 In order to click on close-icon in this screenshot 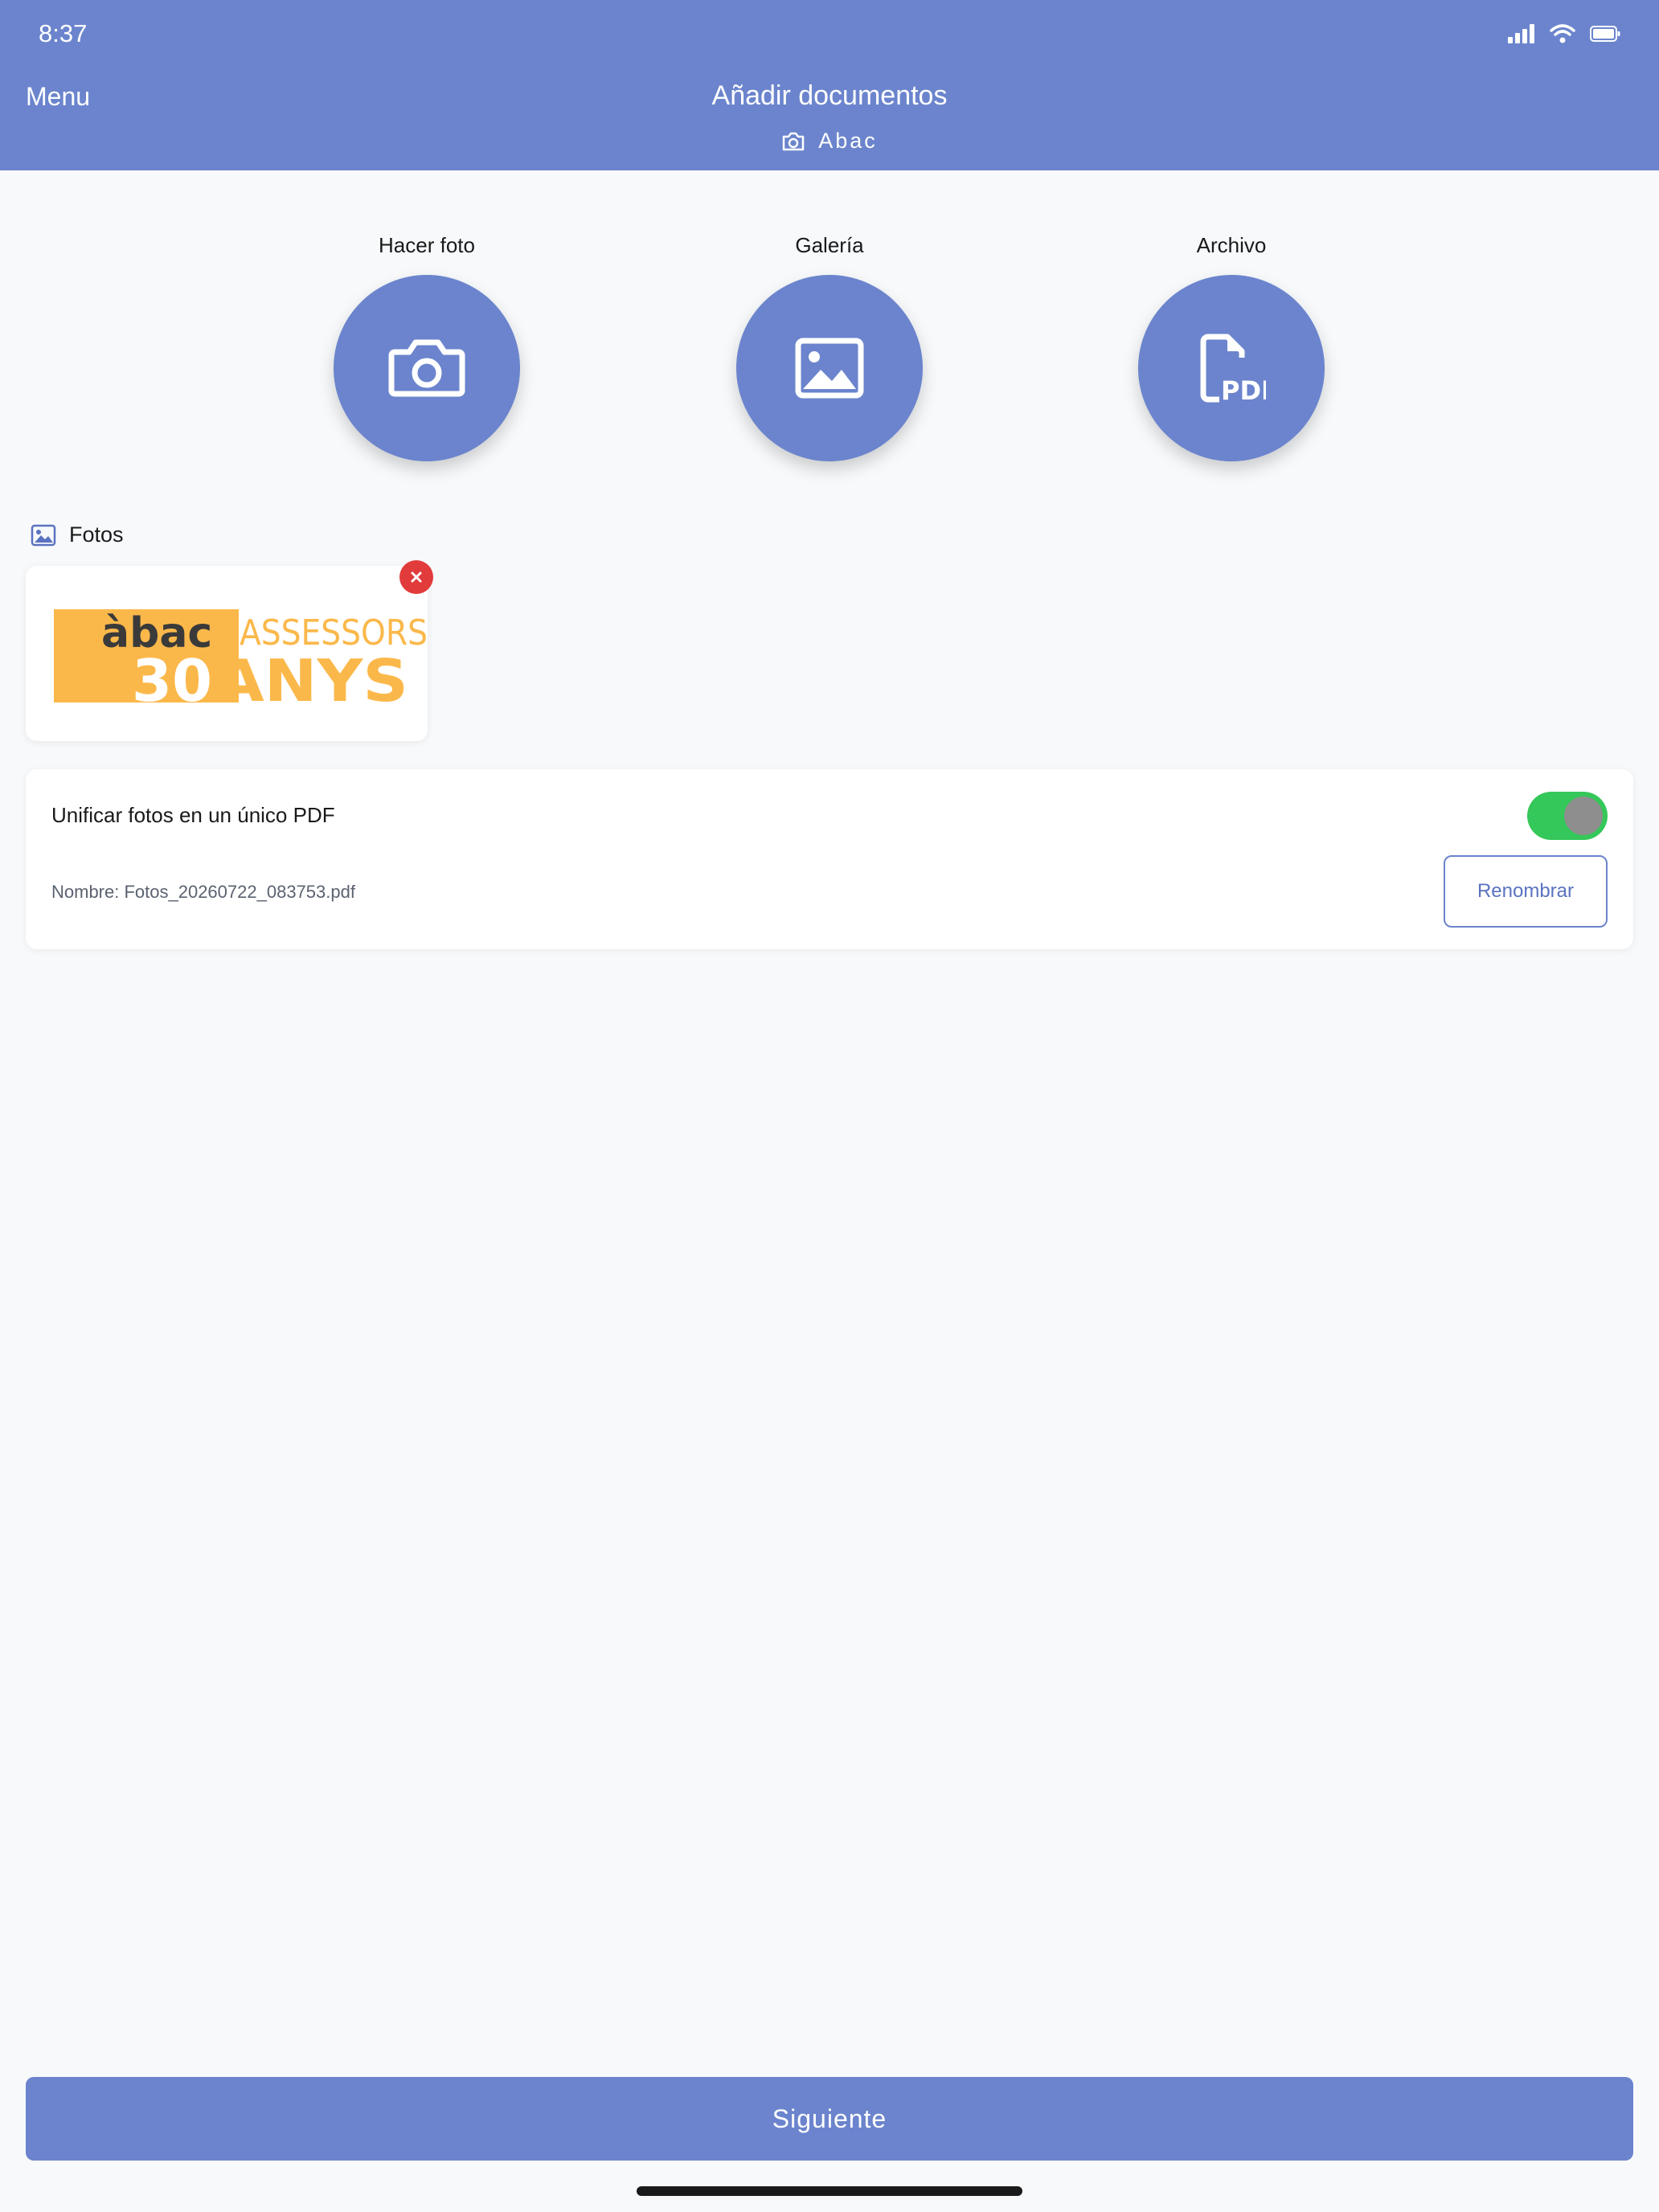, I will do `click(416, 577)`.